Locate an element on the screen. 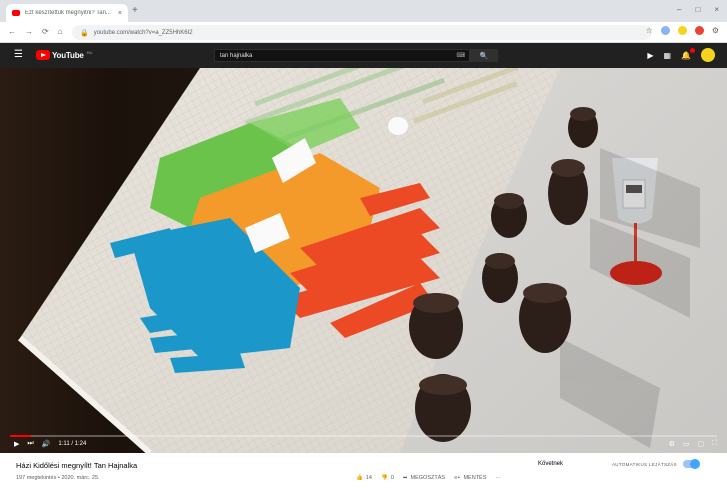 This screenshot has height=494, width=727. settings-menu-icon: ⚙ is located at coordinates (715, 30).